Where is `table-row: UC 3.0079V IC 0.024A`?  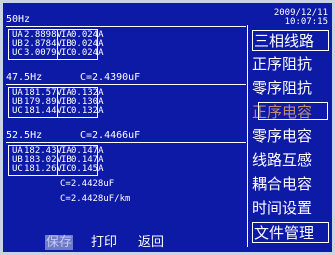 table-row: UC 3.0079V IC 0.024A is located at coordinates (56, 53).